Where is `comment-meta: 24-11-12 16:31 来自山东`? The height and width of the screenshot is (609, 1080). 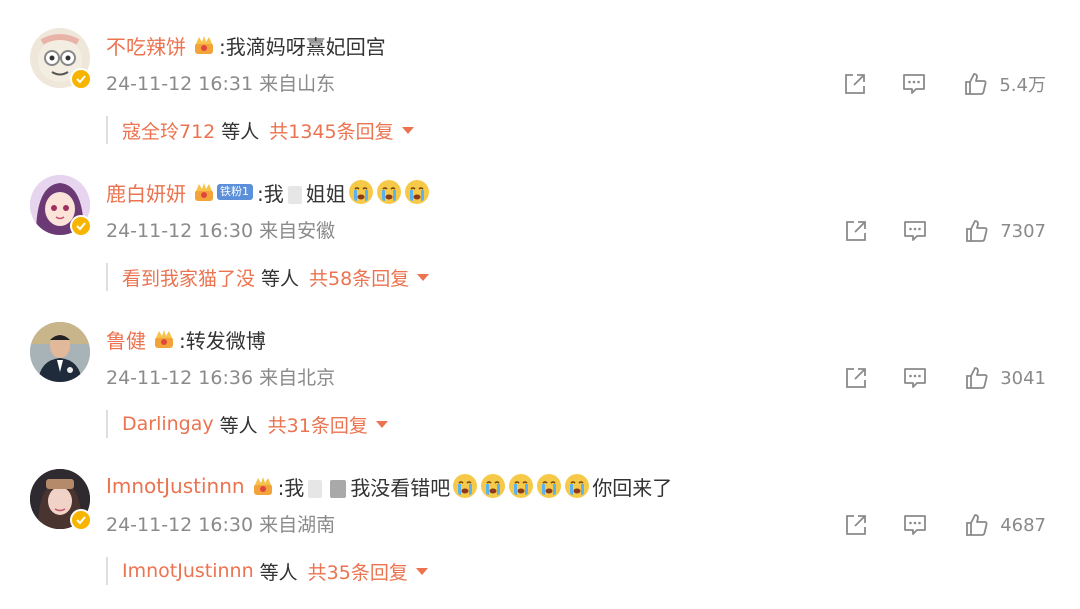 comment-meta: 24-11-12 16:31 来自山东 is located at coordinates (221, 84).